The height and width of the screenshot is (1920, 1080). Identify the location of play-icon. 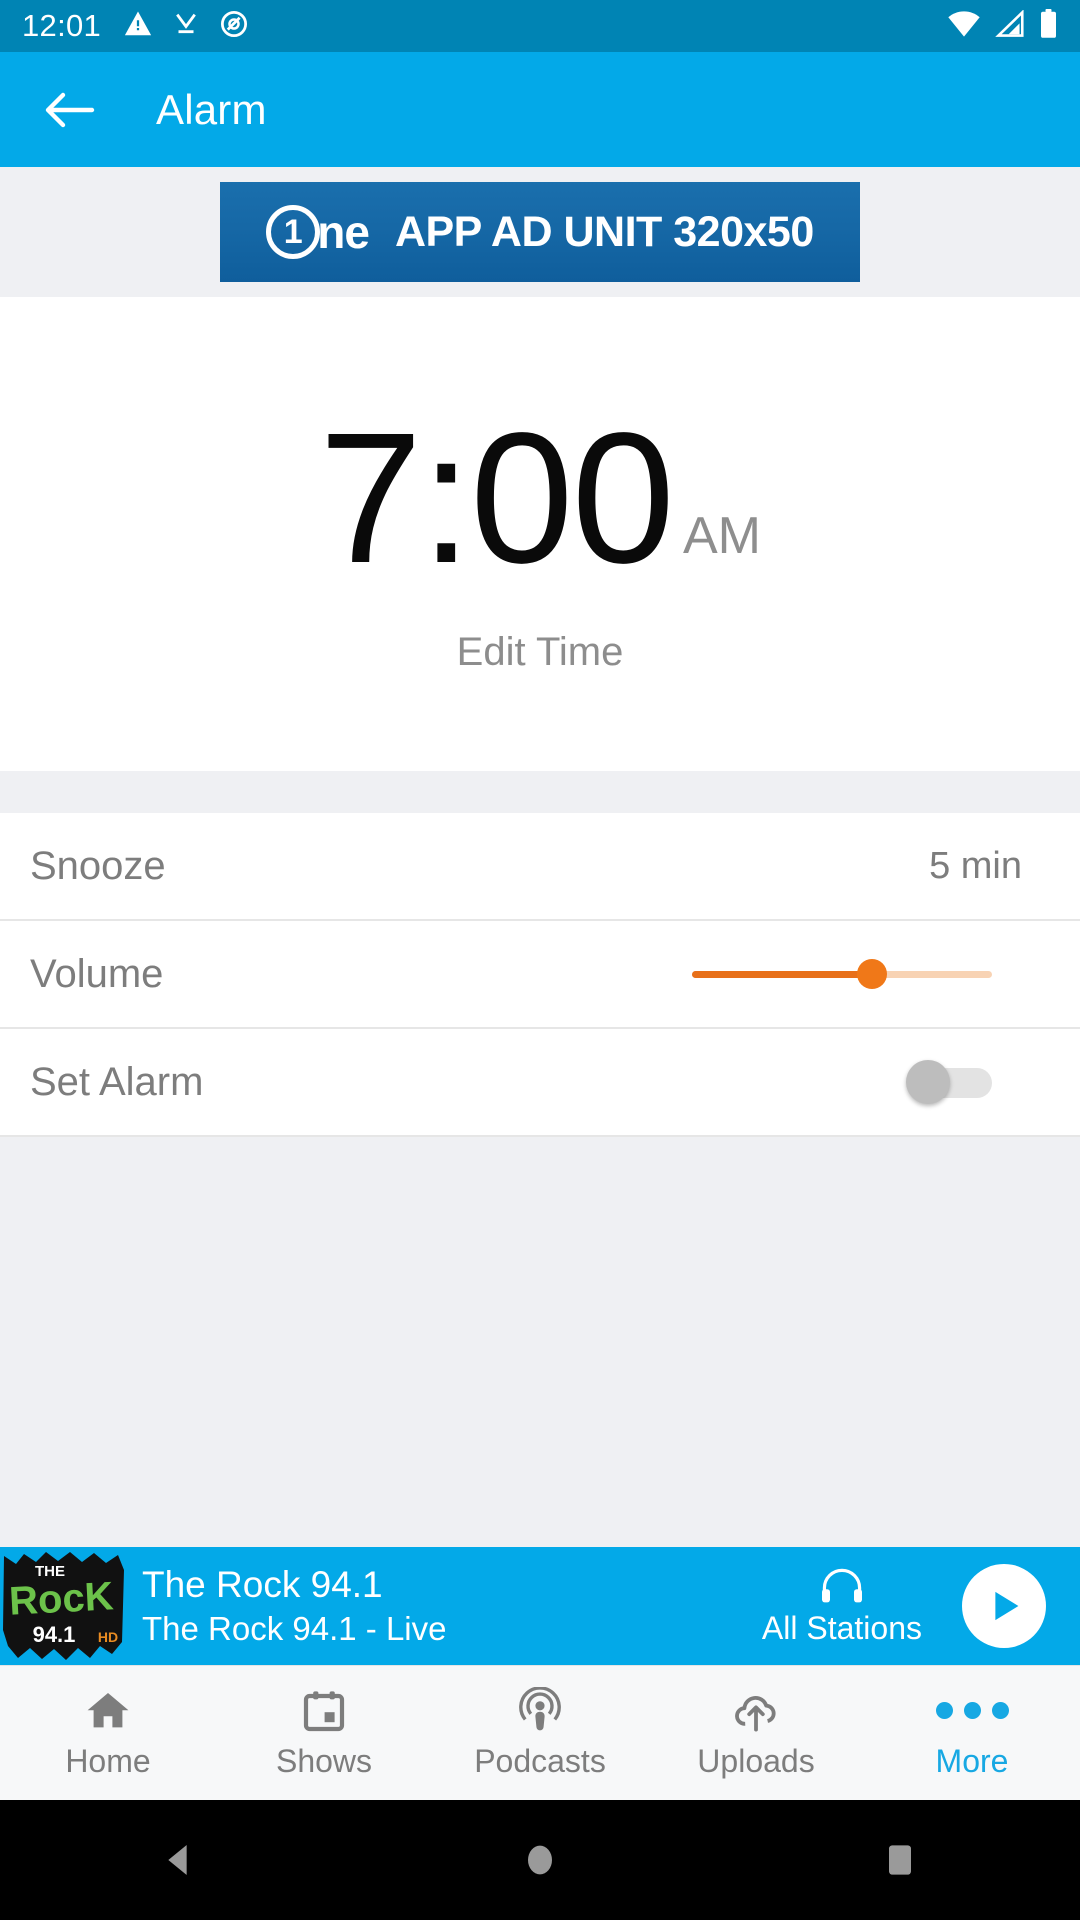
(1007, 1606).